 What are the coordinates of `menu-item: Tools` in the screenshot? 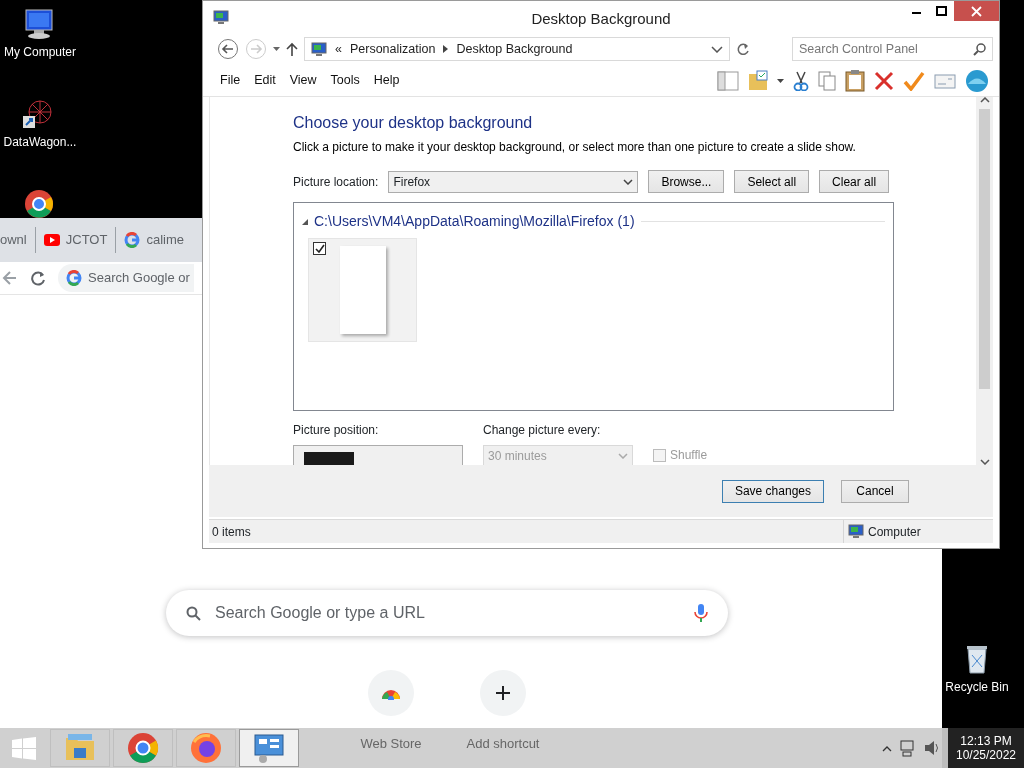 It's located at (345, 80).